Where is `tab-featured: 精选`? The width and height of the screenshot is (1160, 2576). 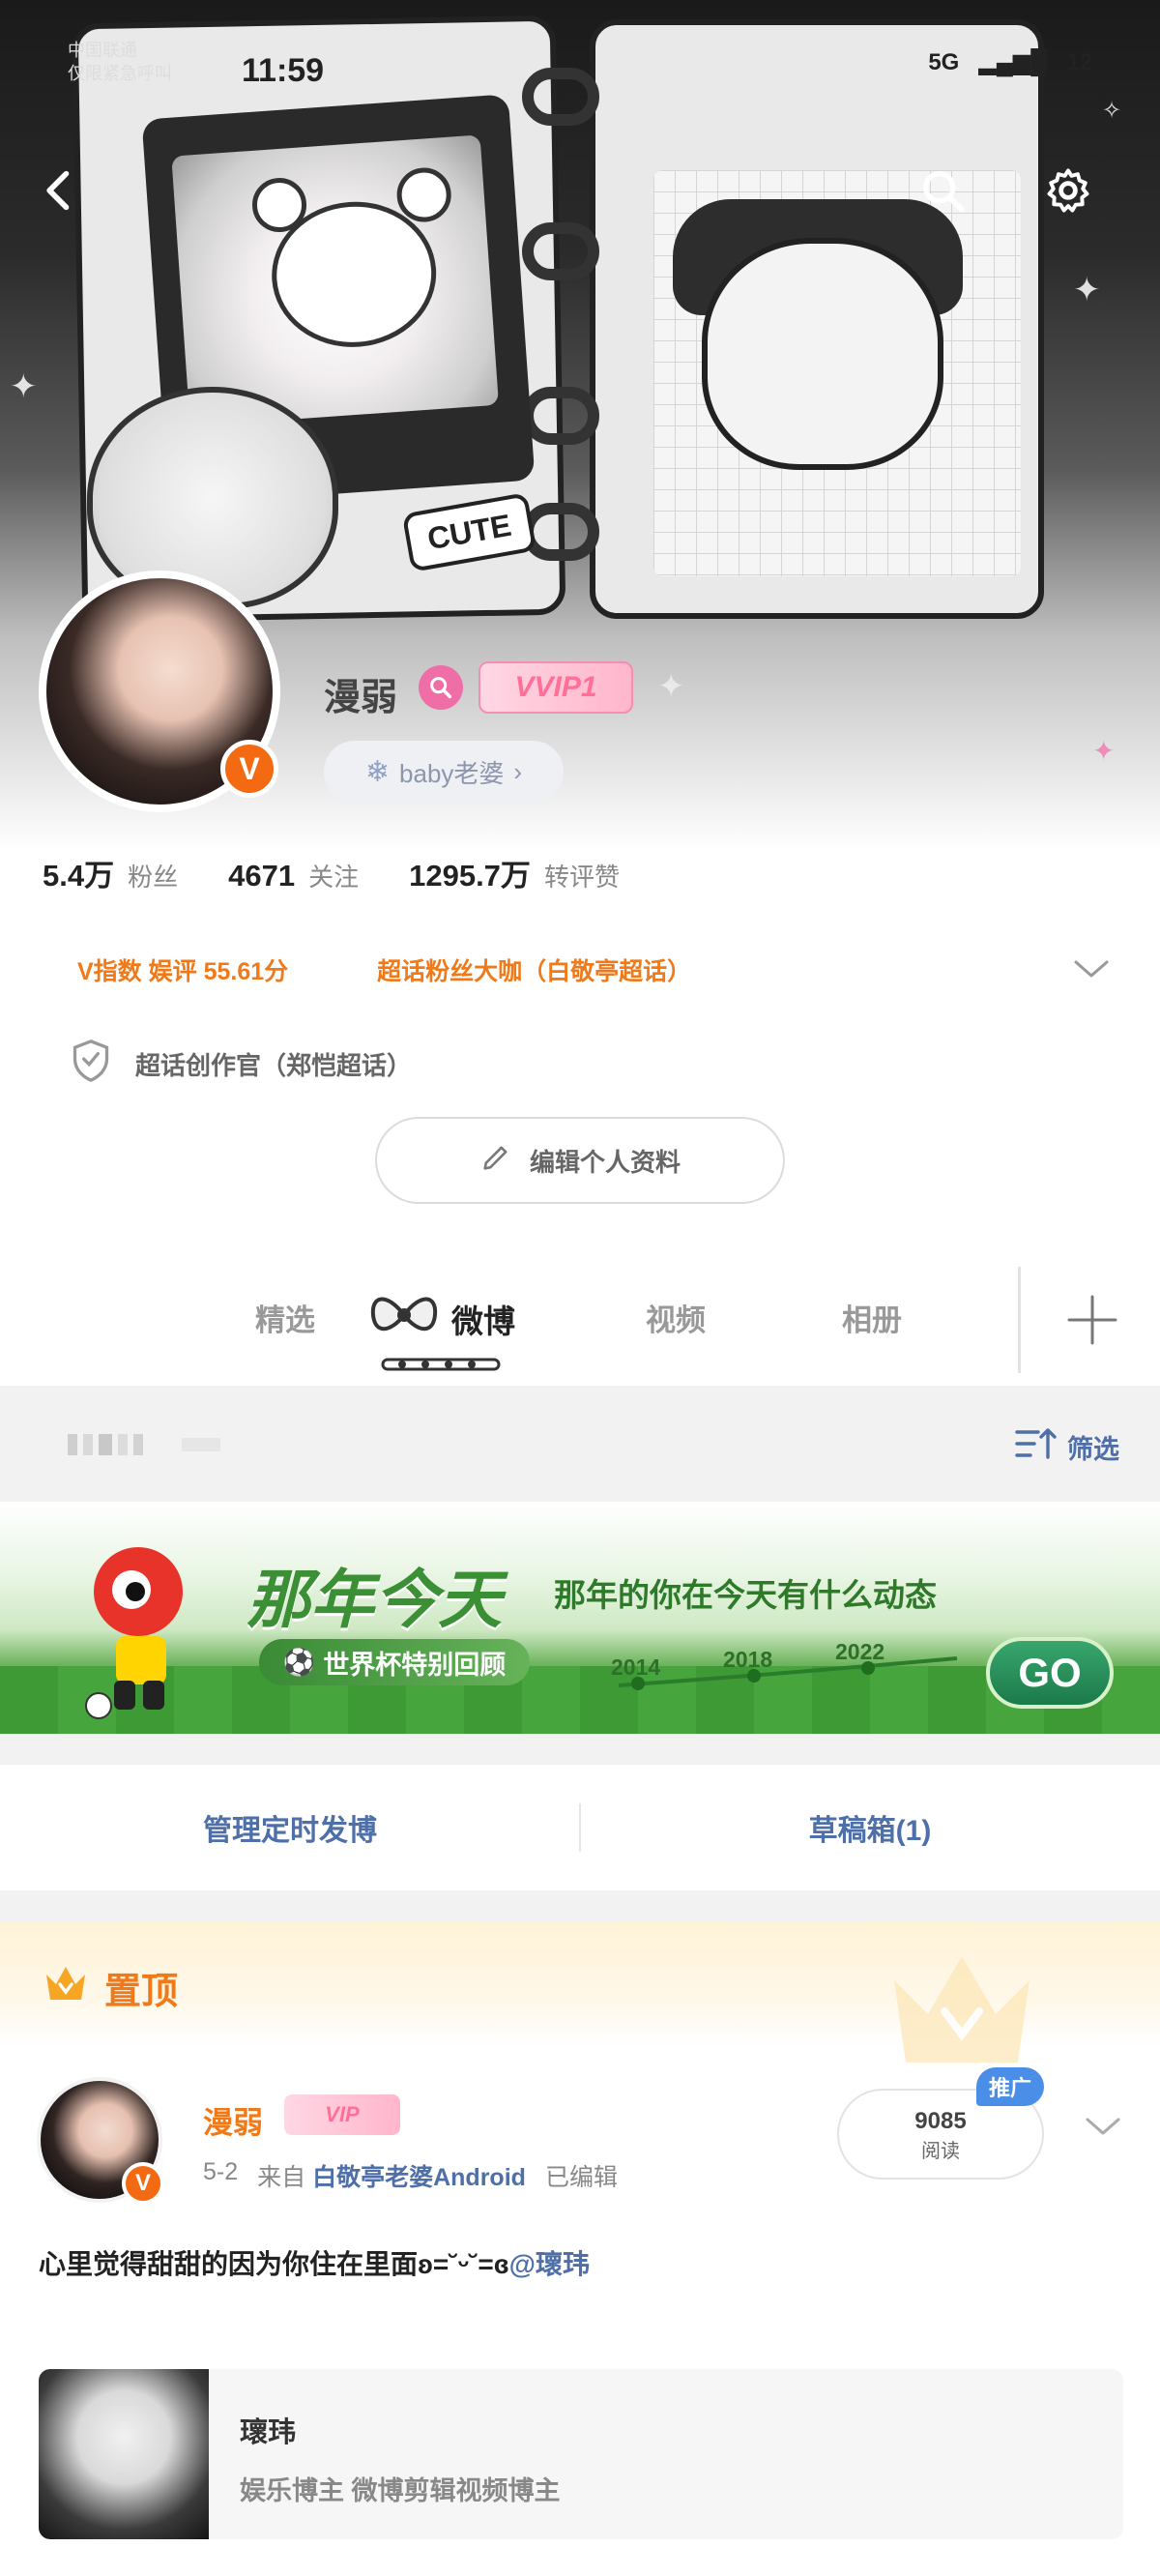
tab-featured: 精选 is located at coordinates (285, 1317).